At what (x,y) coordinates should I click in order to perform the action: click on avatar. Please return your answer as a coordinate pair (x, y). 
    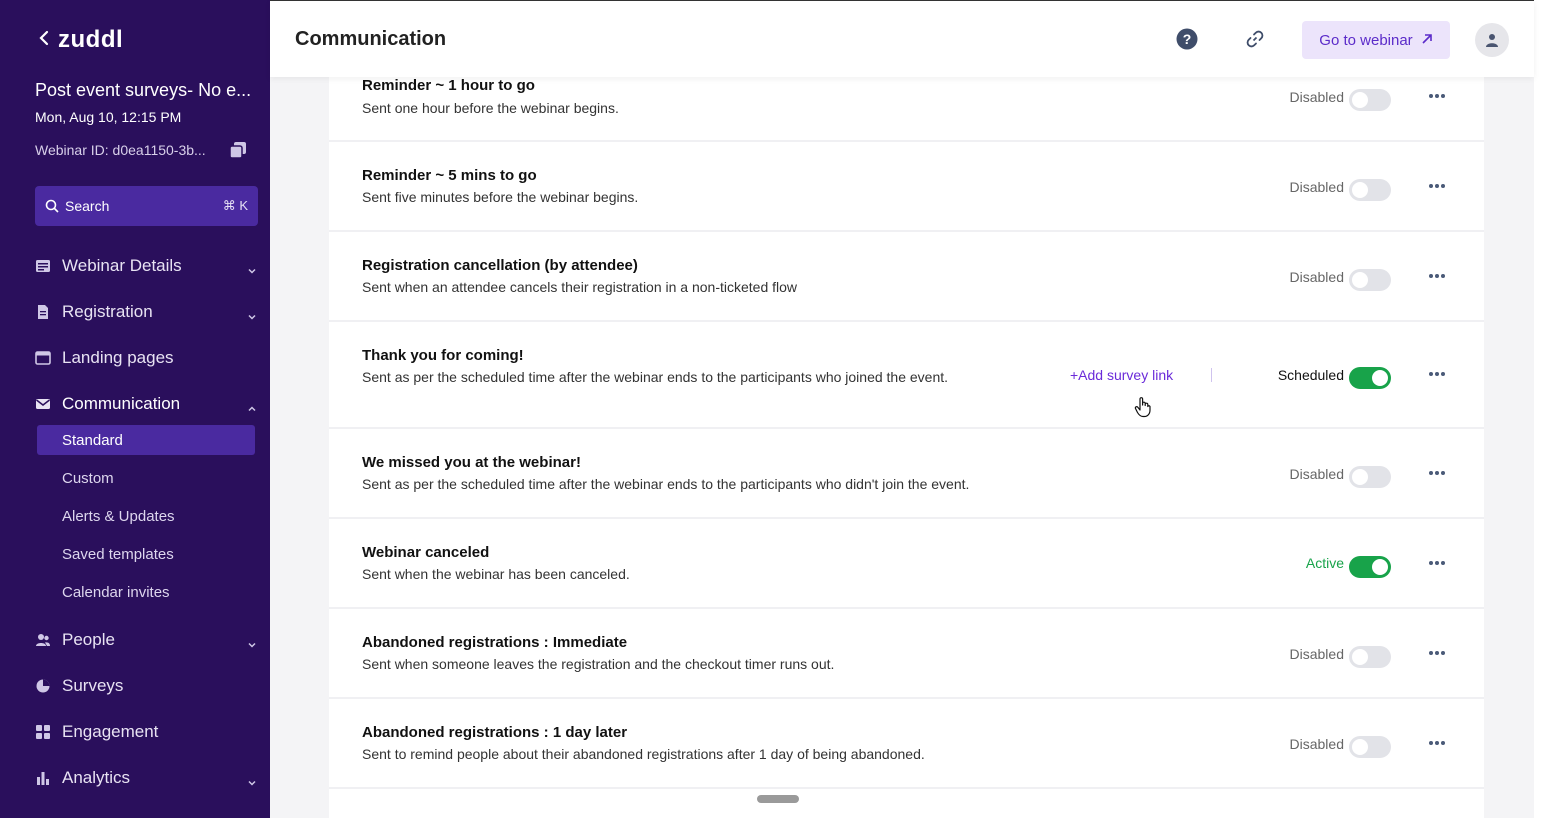
    Looking at the image, I should click on (1492, 40).